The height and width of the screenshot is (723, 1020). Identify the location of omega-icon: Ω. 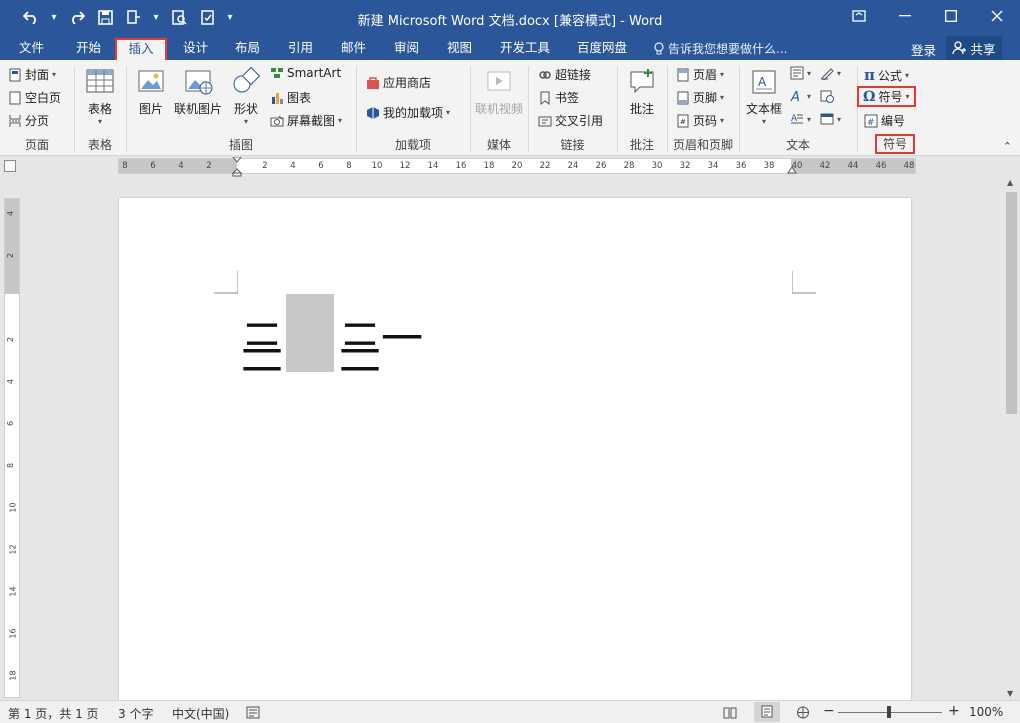
(869, 96).